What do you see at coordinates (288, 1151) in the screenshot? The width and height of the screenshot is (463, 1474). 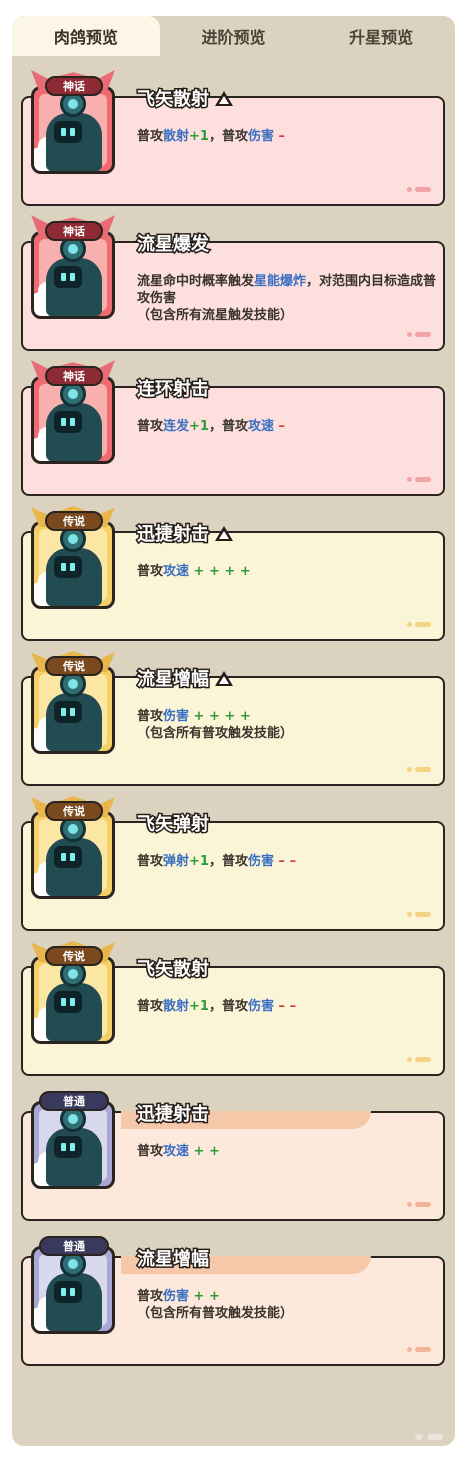 I see `skill-description: 普攻攻速 + +` at bounding box center [288, 1151].